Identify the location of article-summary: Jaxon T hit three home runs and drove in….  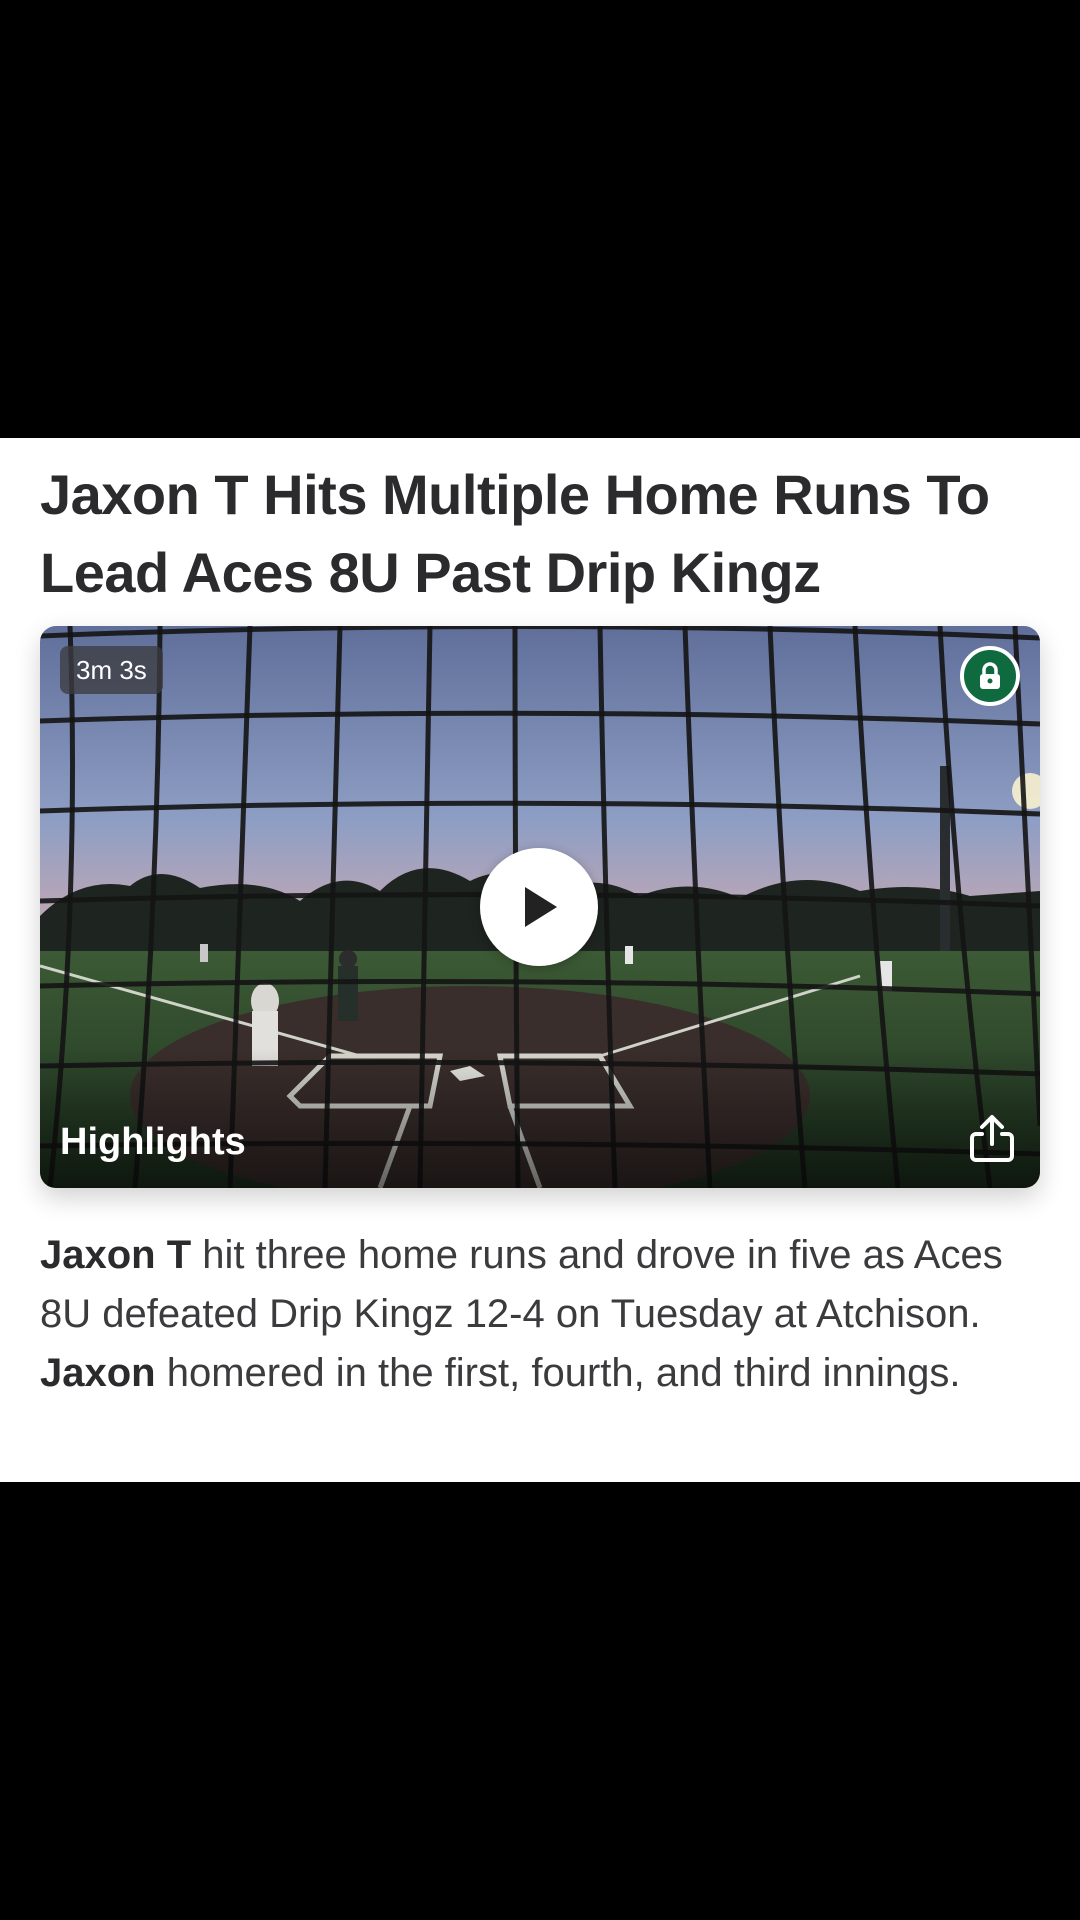
(545, 1314).